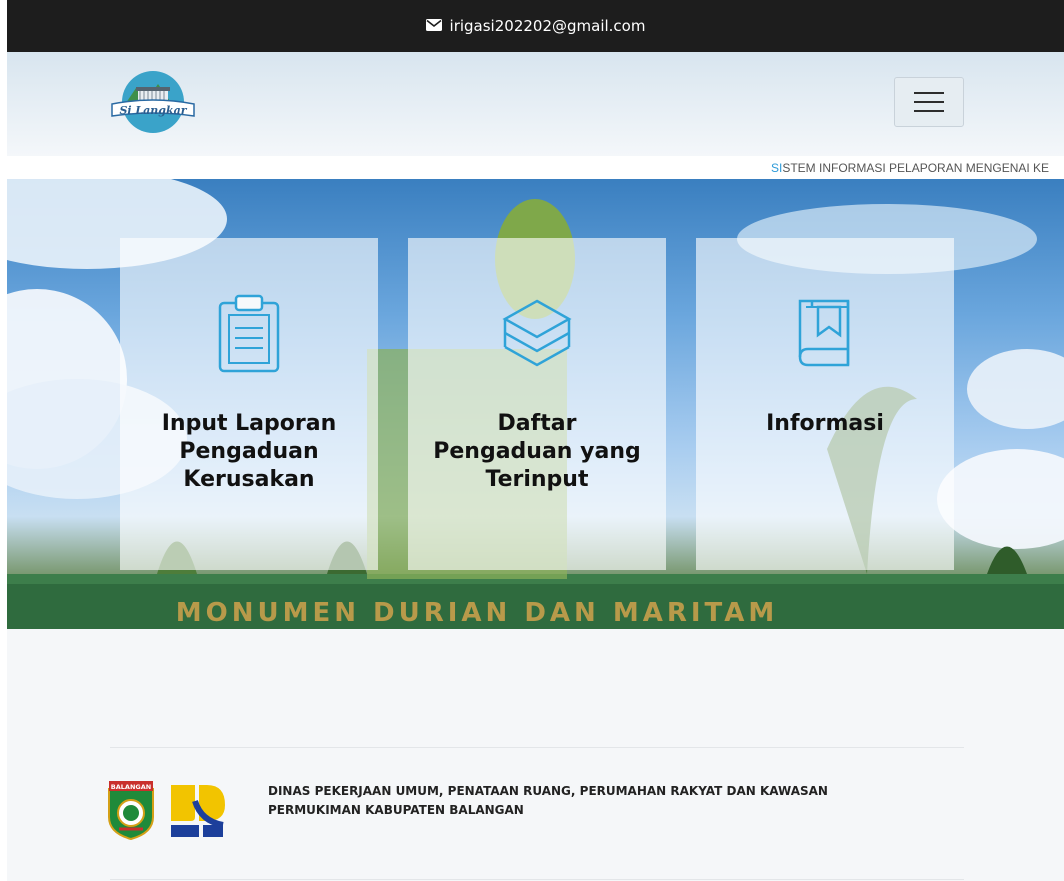  I want to click on monument-text: MONUMEN DURIAN DAN MARITAM, so click(477, 613).